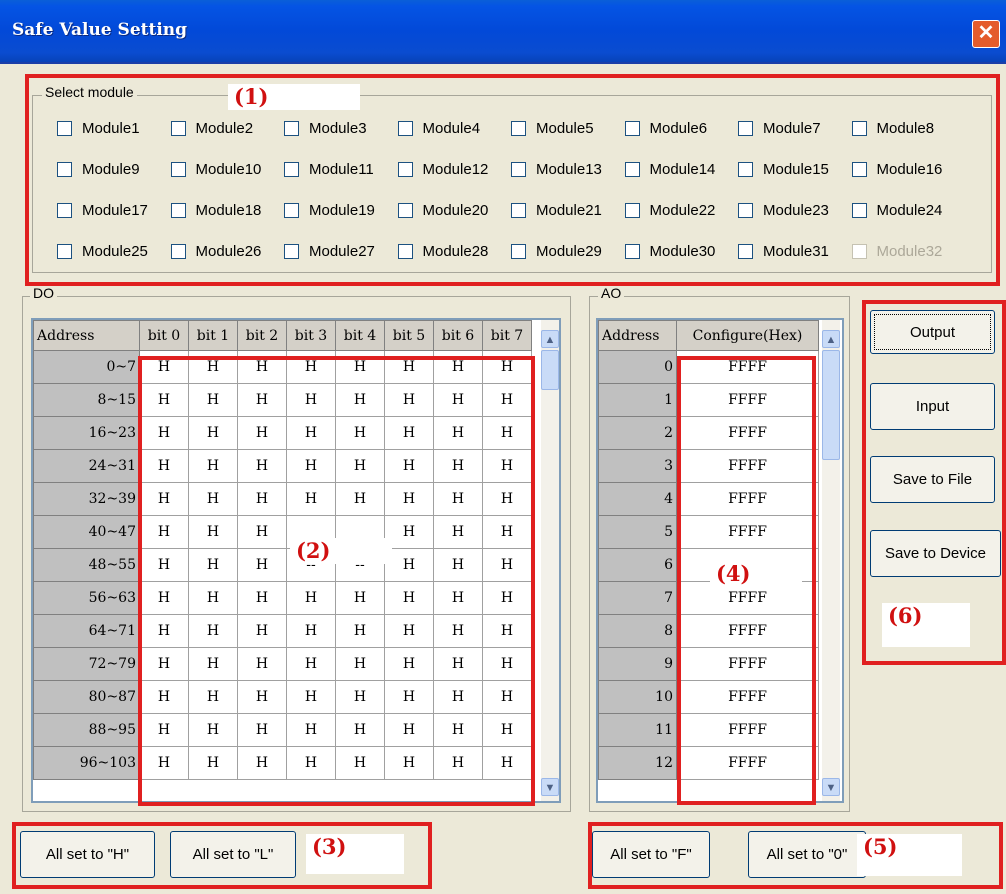 Image resolution: width=1006 pixels, height=894 pixels. I want to click on row-address: 3, so click(637, 466).